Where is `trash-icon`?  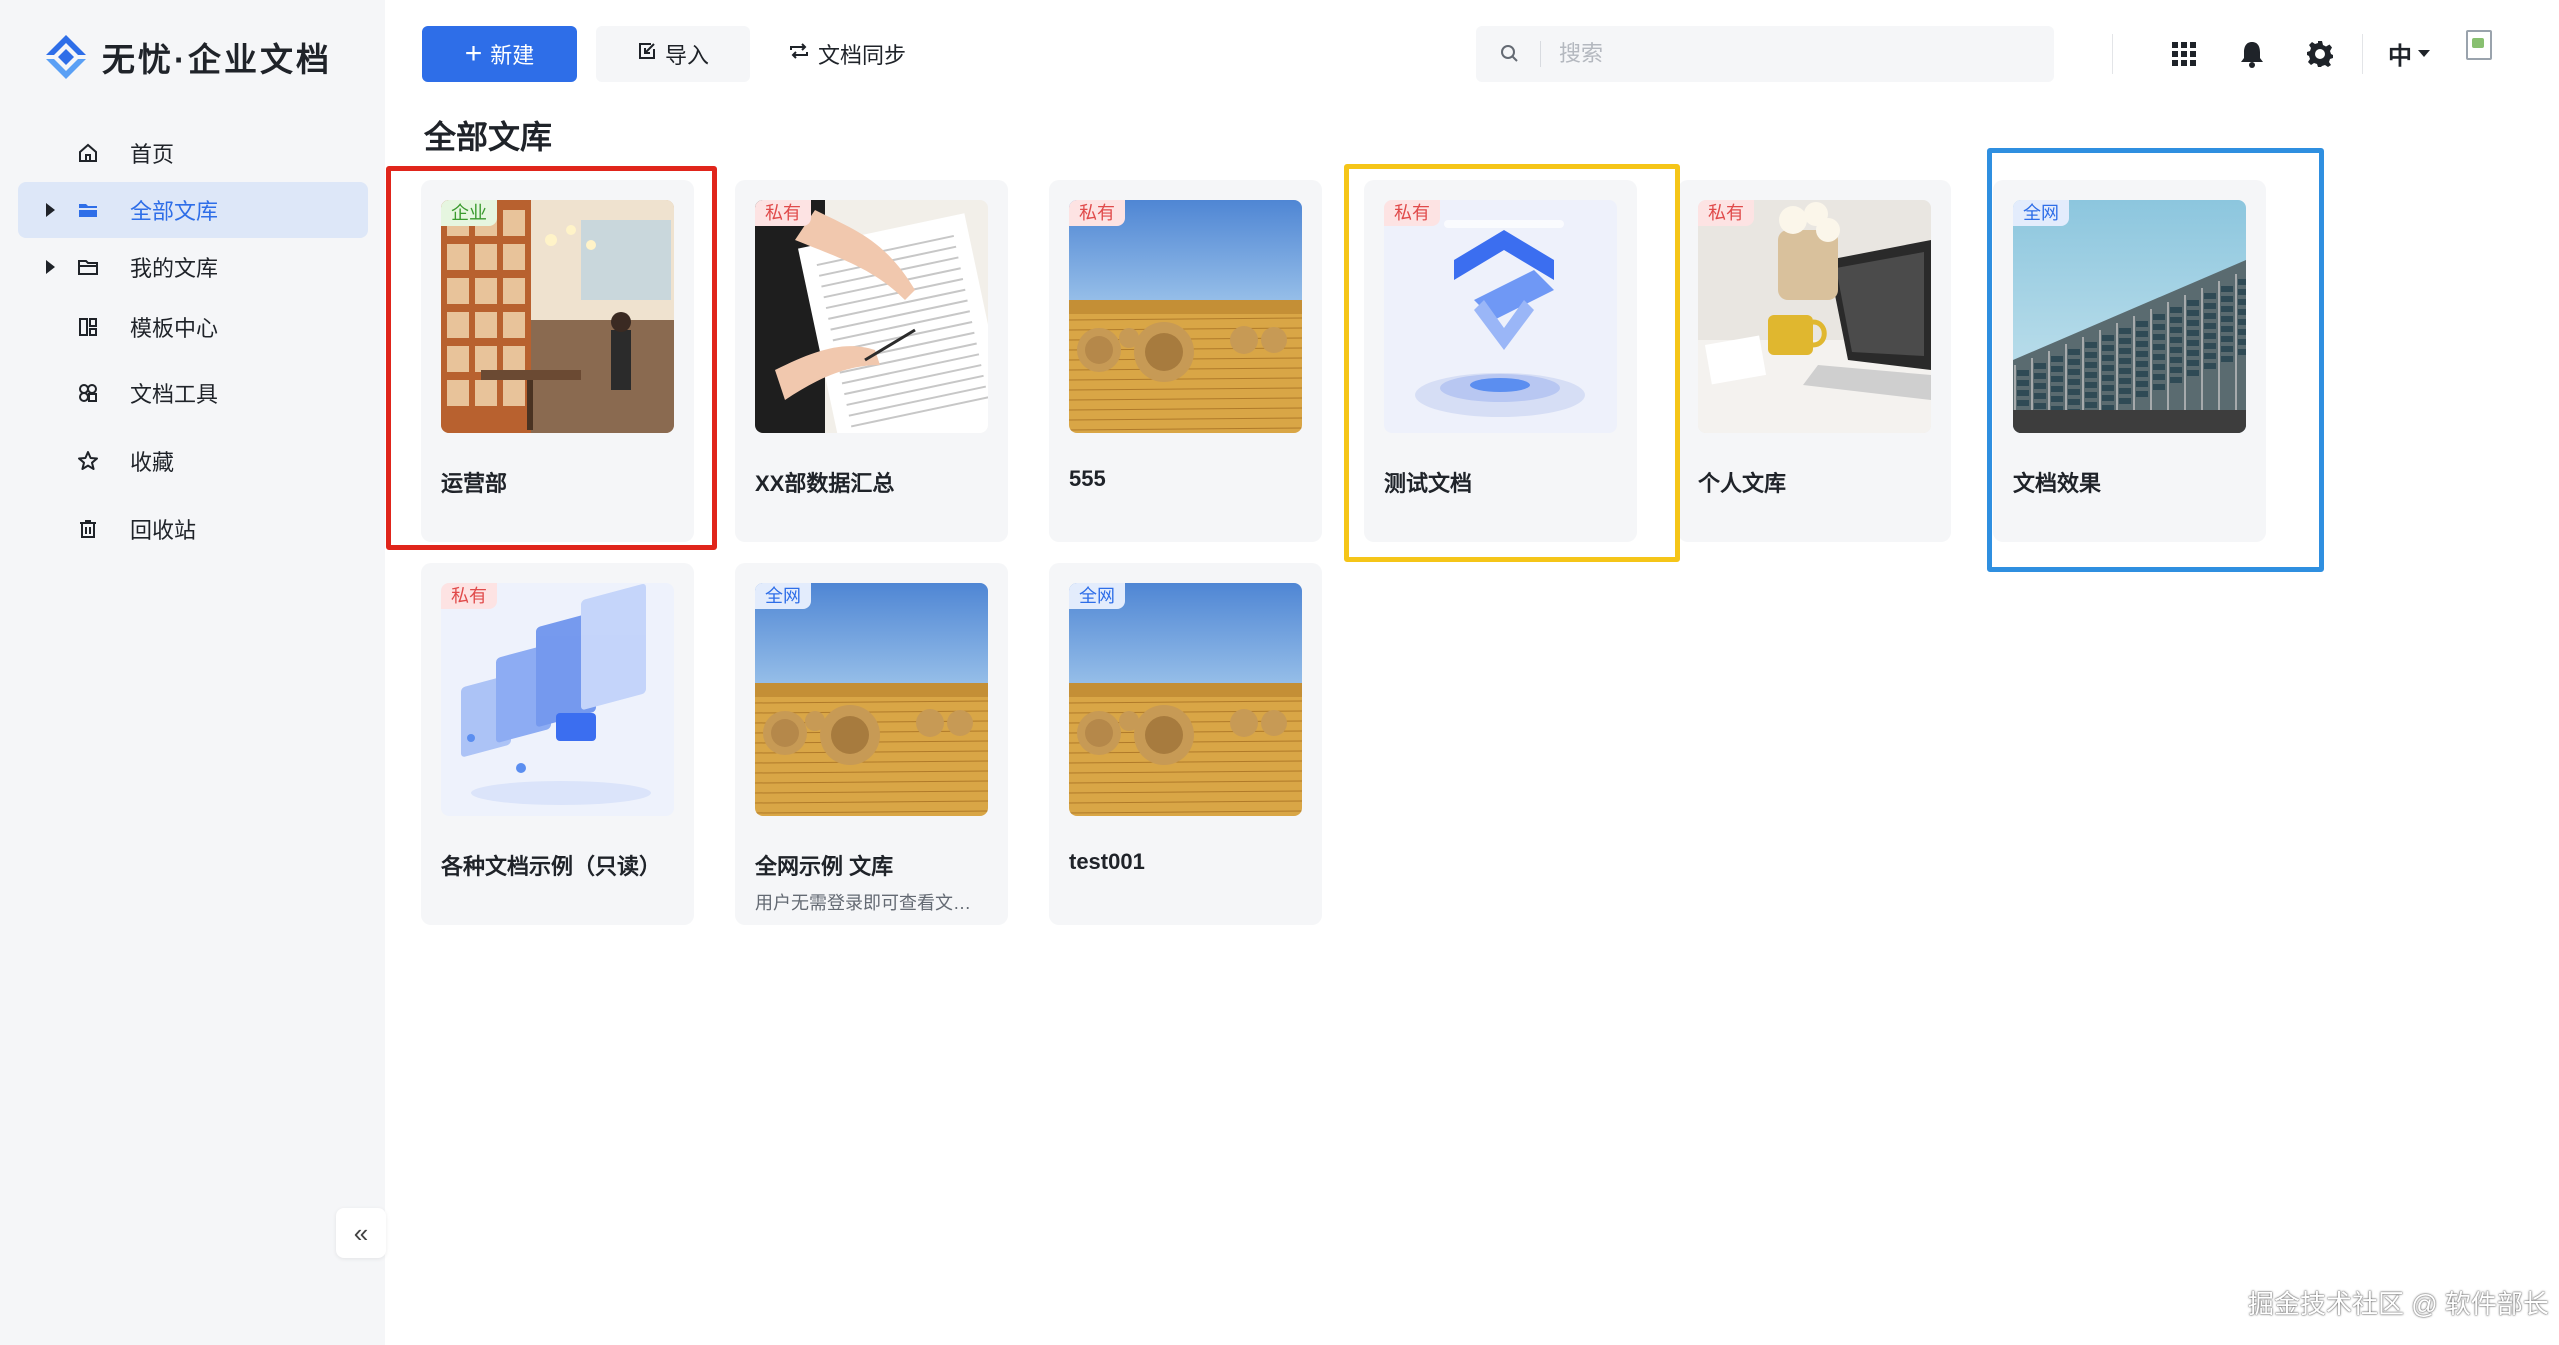
trash-icon is located at coordinates (88, 529).